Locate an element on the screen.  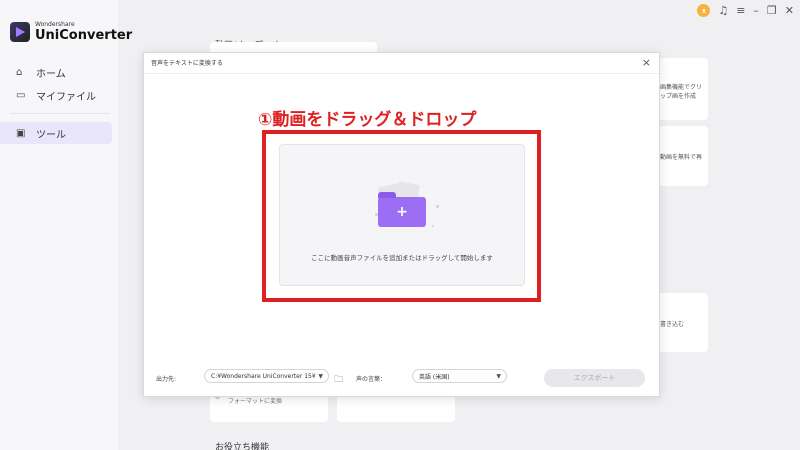
sidebar-divider is located at coordinates (60, 113).